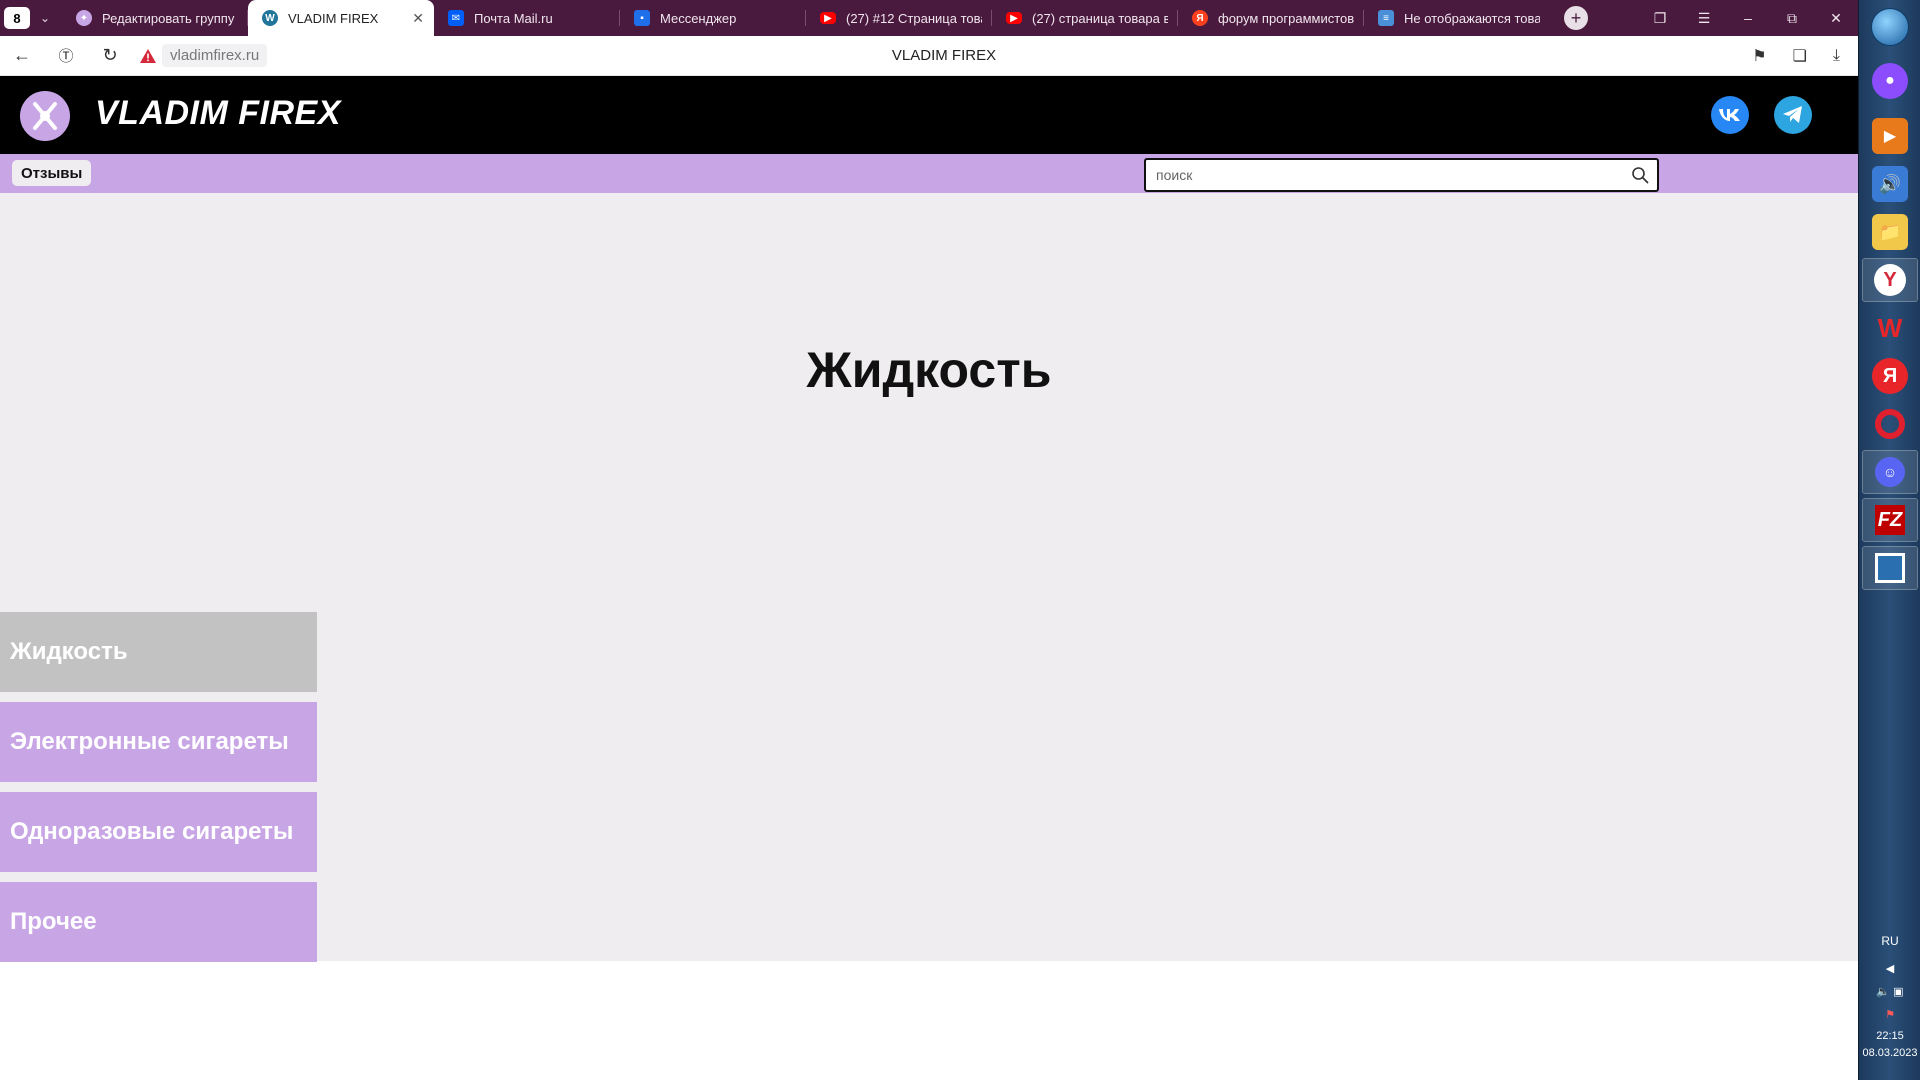 The height and width of the screenshot is (1080, 1920). I want to click on bookmark-icon: ⚑, so click(1759, 56).